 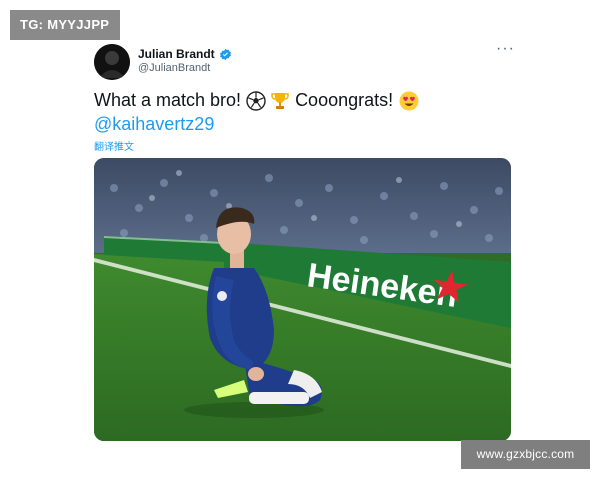 I want to click on tweet-text: What a match bro! Cooongrats!, so click(x=257, y=100).